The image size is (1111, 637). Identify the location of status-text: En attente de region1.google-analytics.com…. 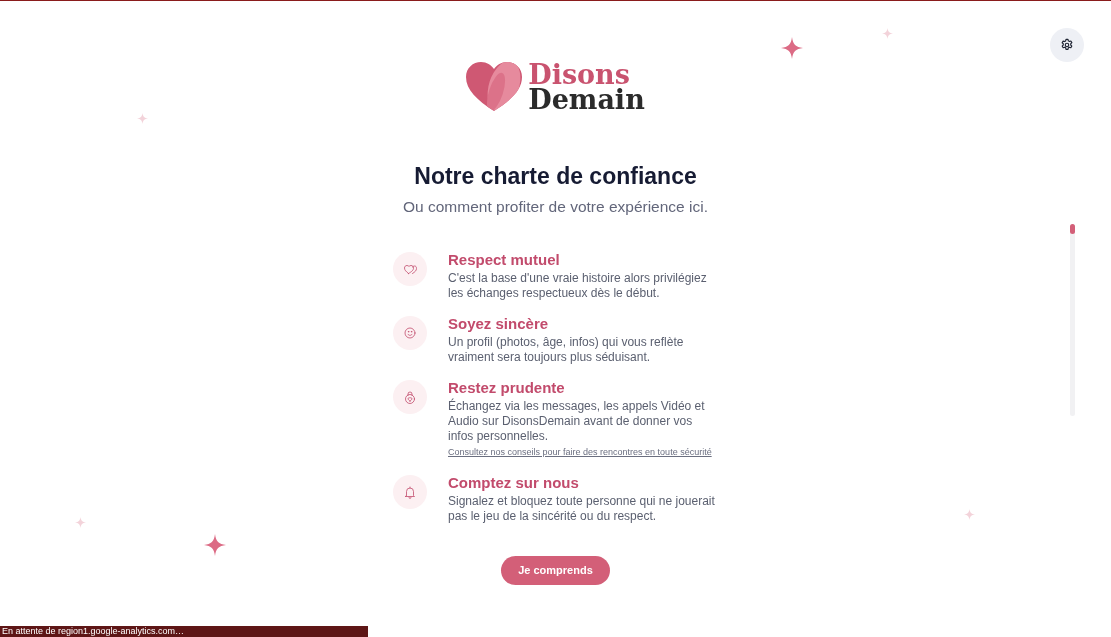
(93, 631).